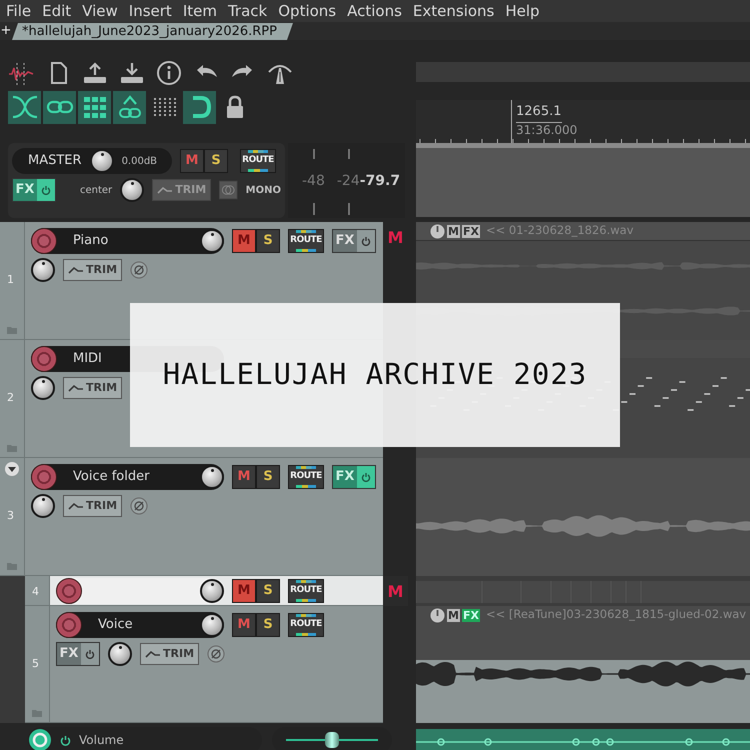 This screenshot has height=750, width=750. Describe the element at coordinates (539, 112) in the screenshot. I see `ruler-beat-label: 1265.1` at that location.